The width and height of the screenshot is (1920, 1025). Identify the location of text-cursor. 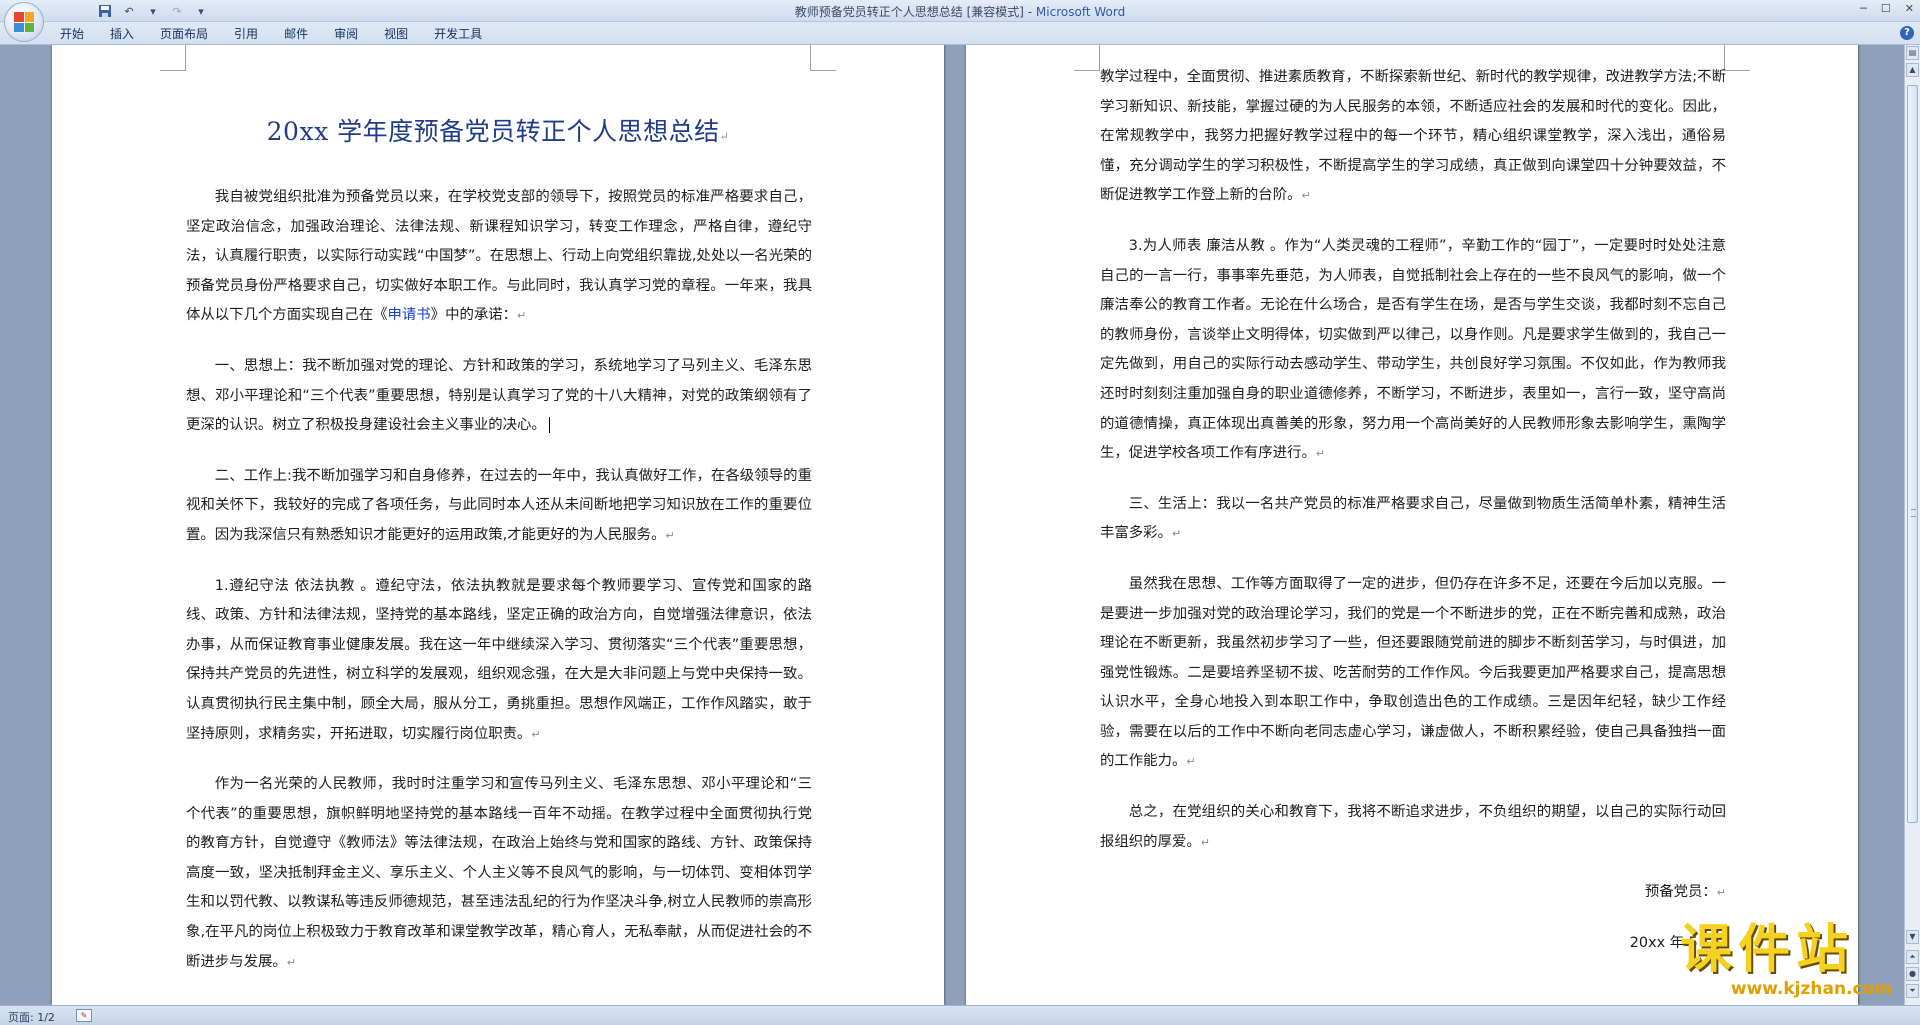
(549, 425).